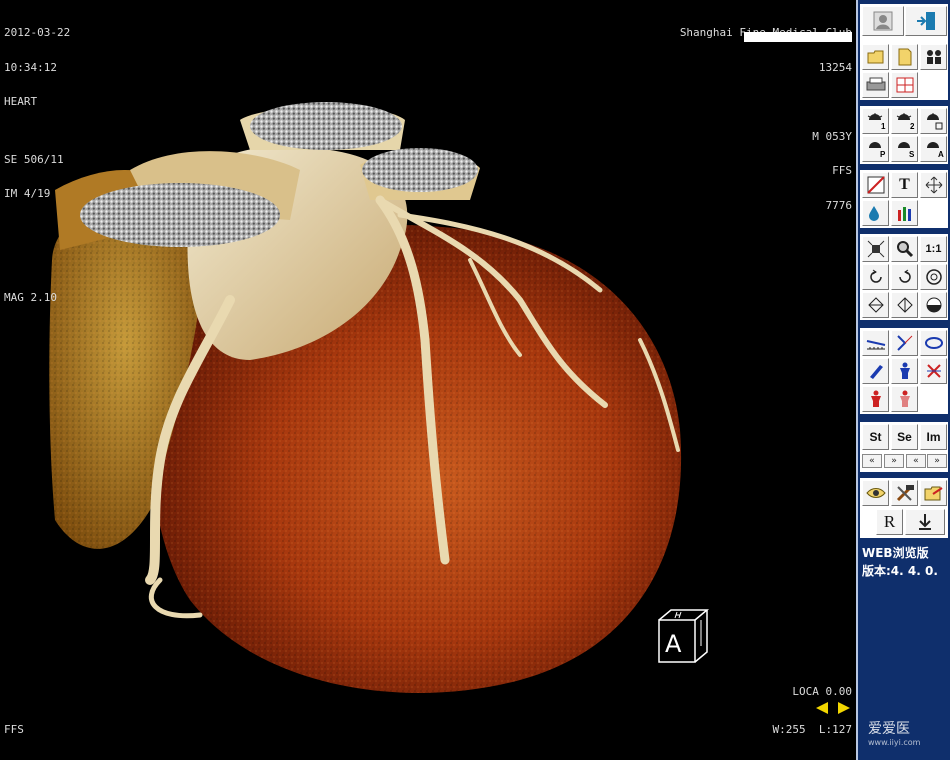 This screenshot has width=950, height=760. I want to click on download-button, so click(925, 522).